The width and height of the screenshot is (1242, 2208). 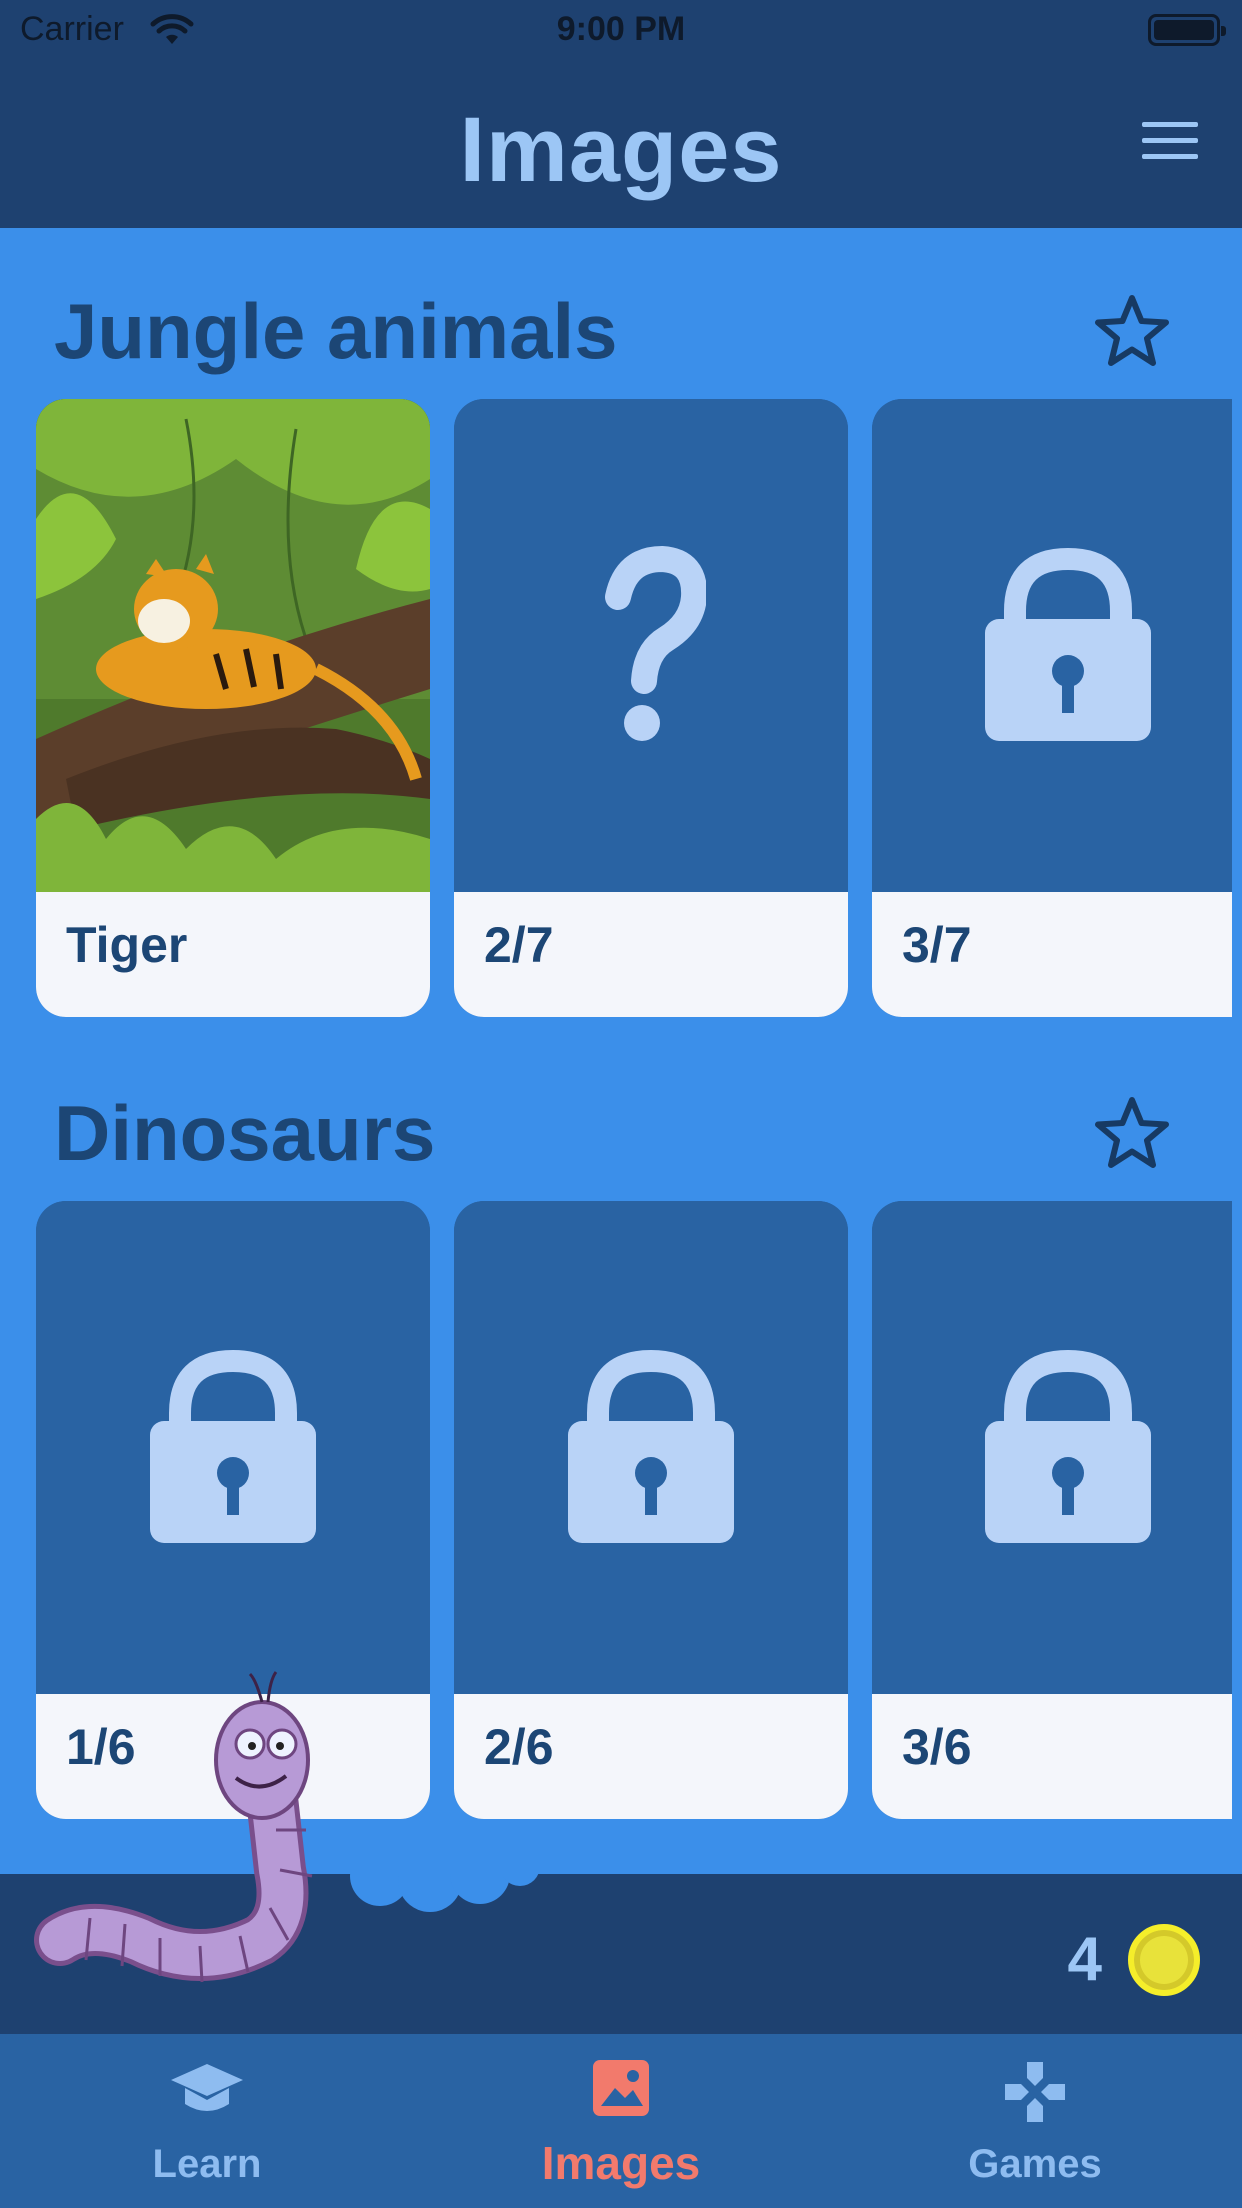 I want to click on clock: 9:00 PM, so click(x=621, y=29).